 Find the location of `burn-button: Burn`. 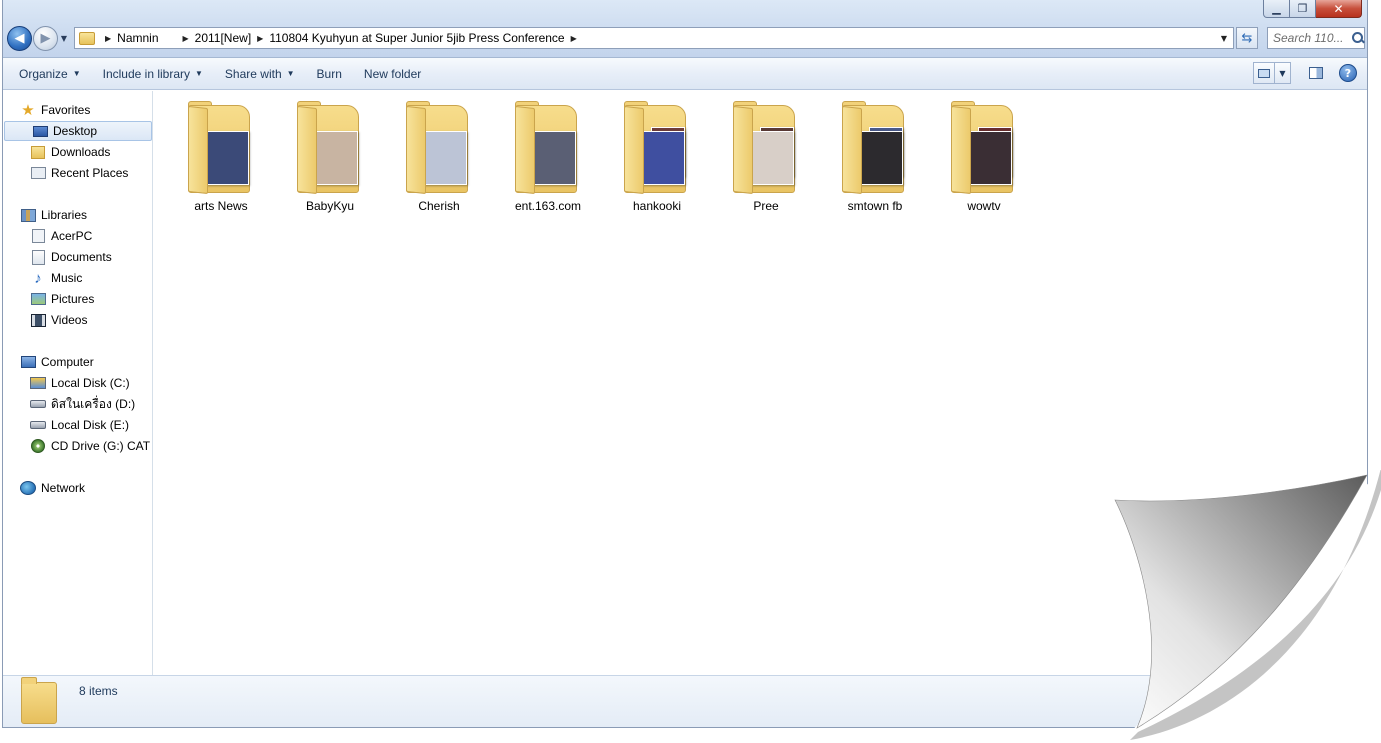

burn-button: Burn is located at coordinates (329, 74).